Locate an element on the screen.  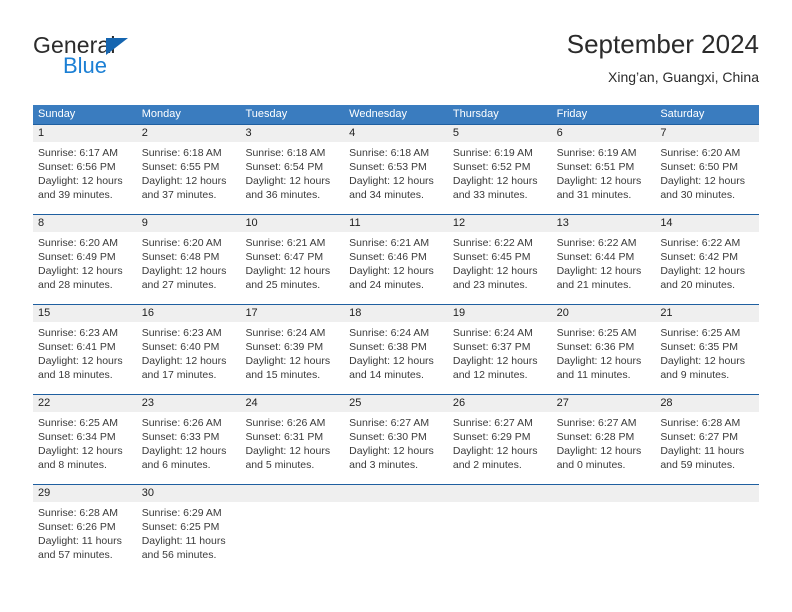
triangle-logo-icon is located at coordinates (117, 46).